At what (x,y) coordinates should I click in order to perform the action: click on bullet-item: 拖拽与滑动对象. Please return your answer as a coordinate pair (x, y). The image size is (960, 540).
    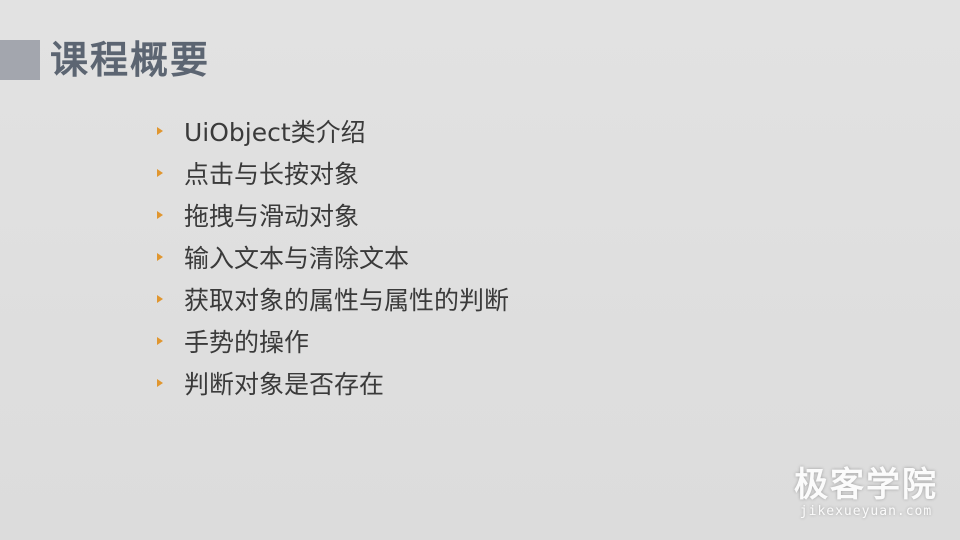
    Looking at the image, I should click on (332, 215).